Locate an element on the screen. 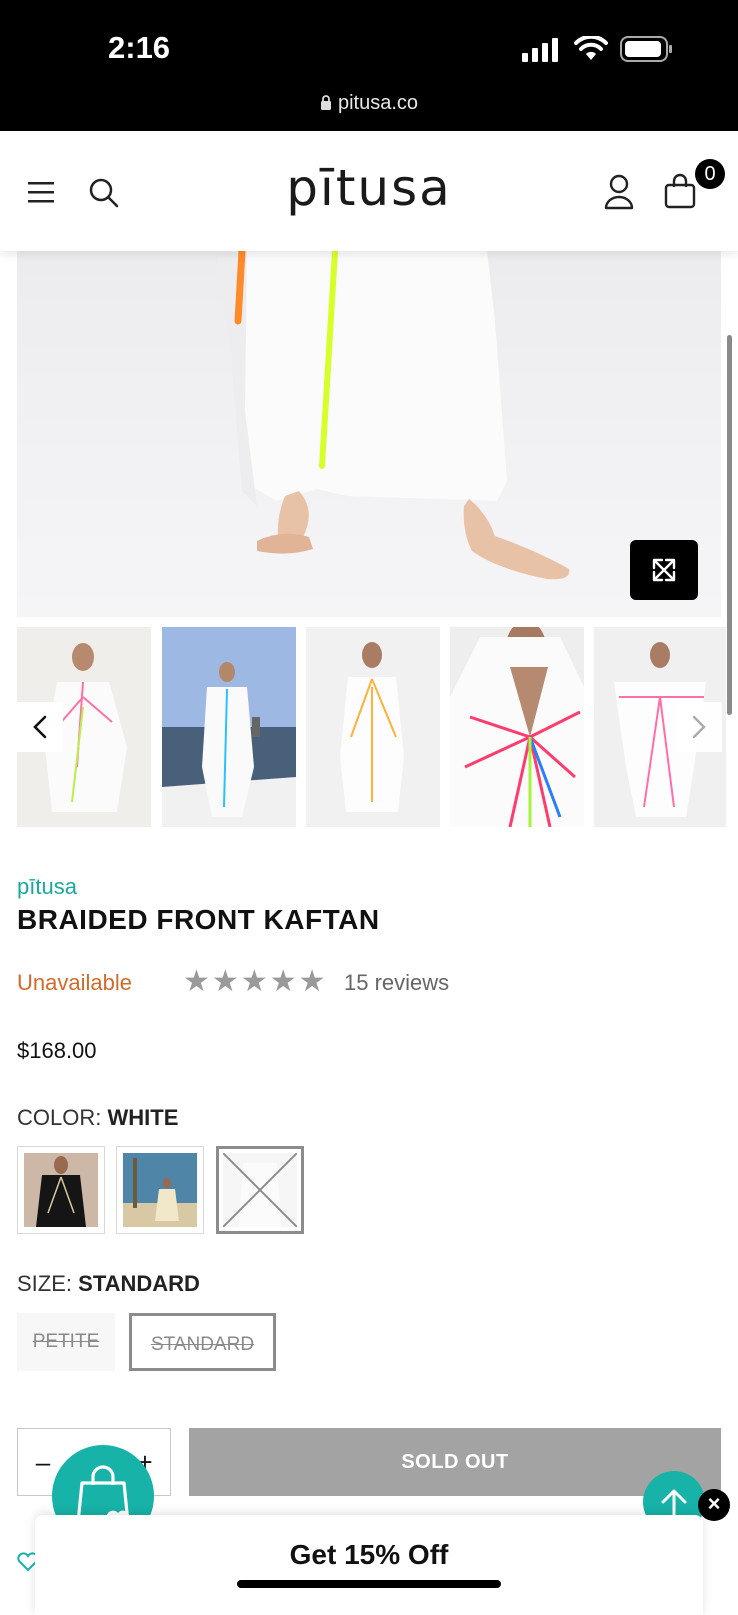  cart-count-badge: 0 is located at coordinates (710, 174).